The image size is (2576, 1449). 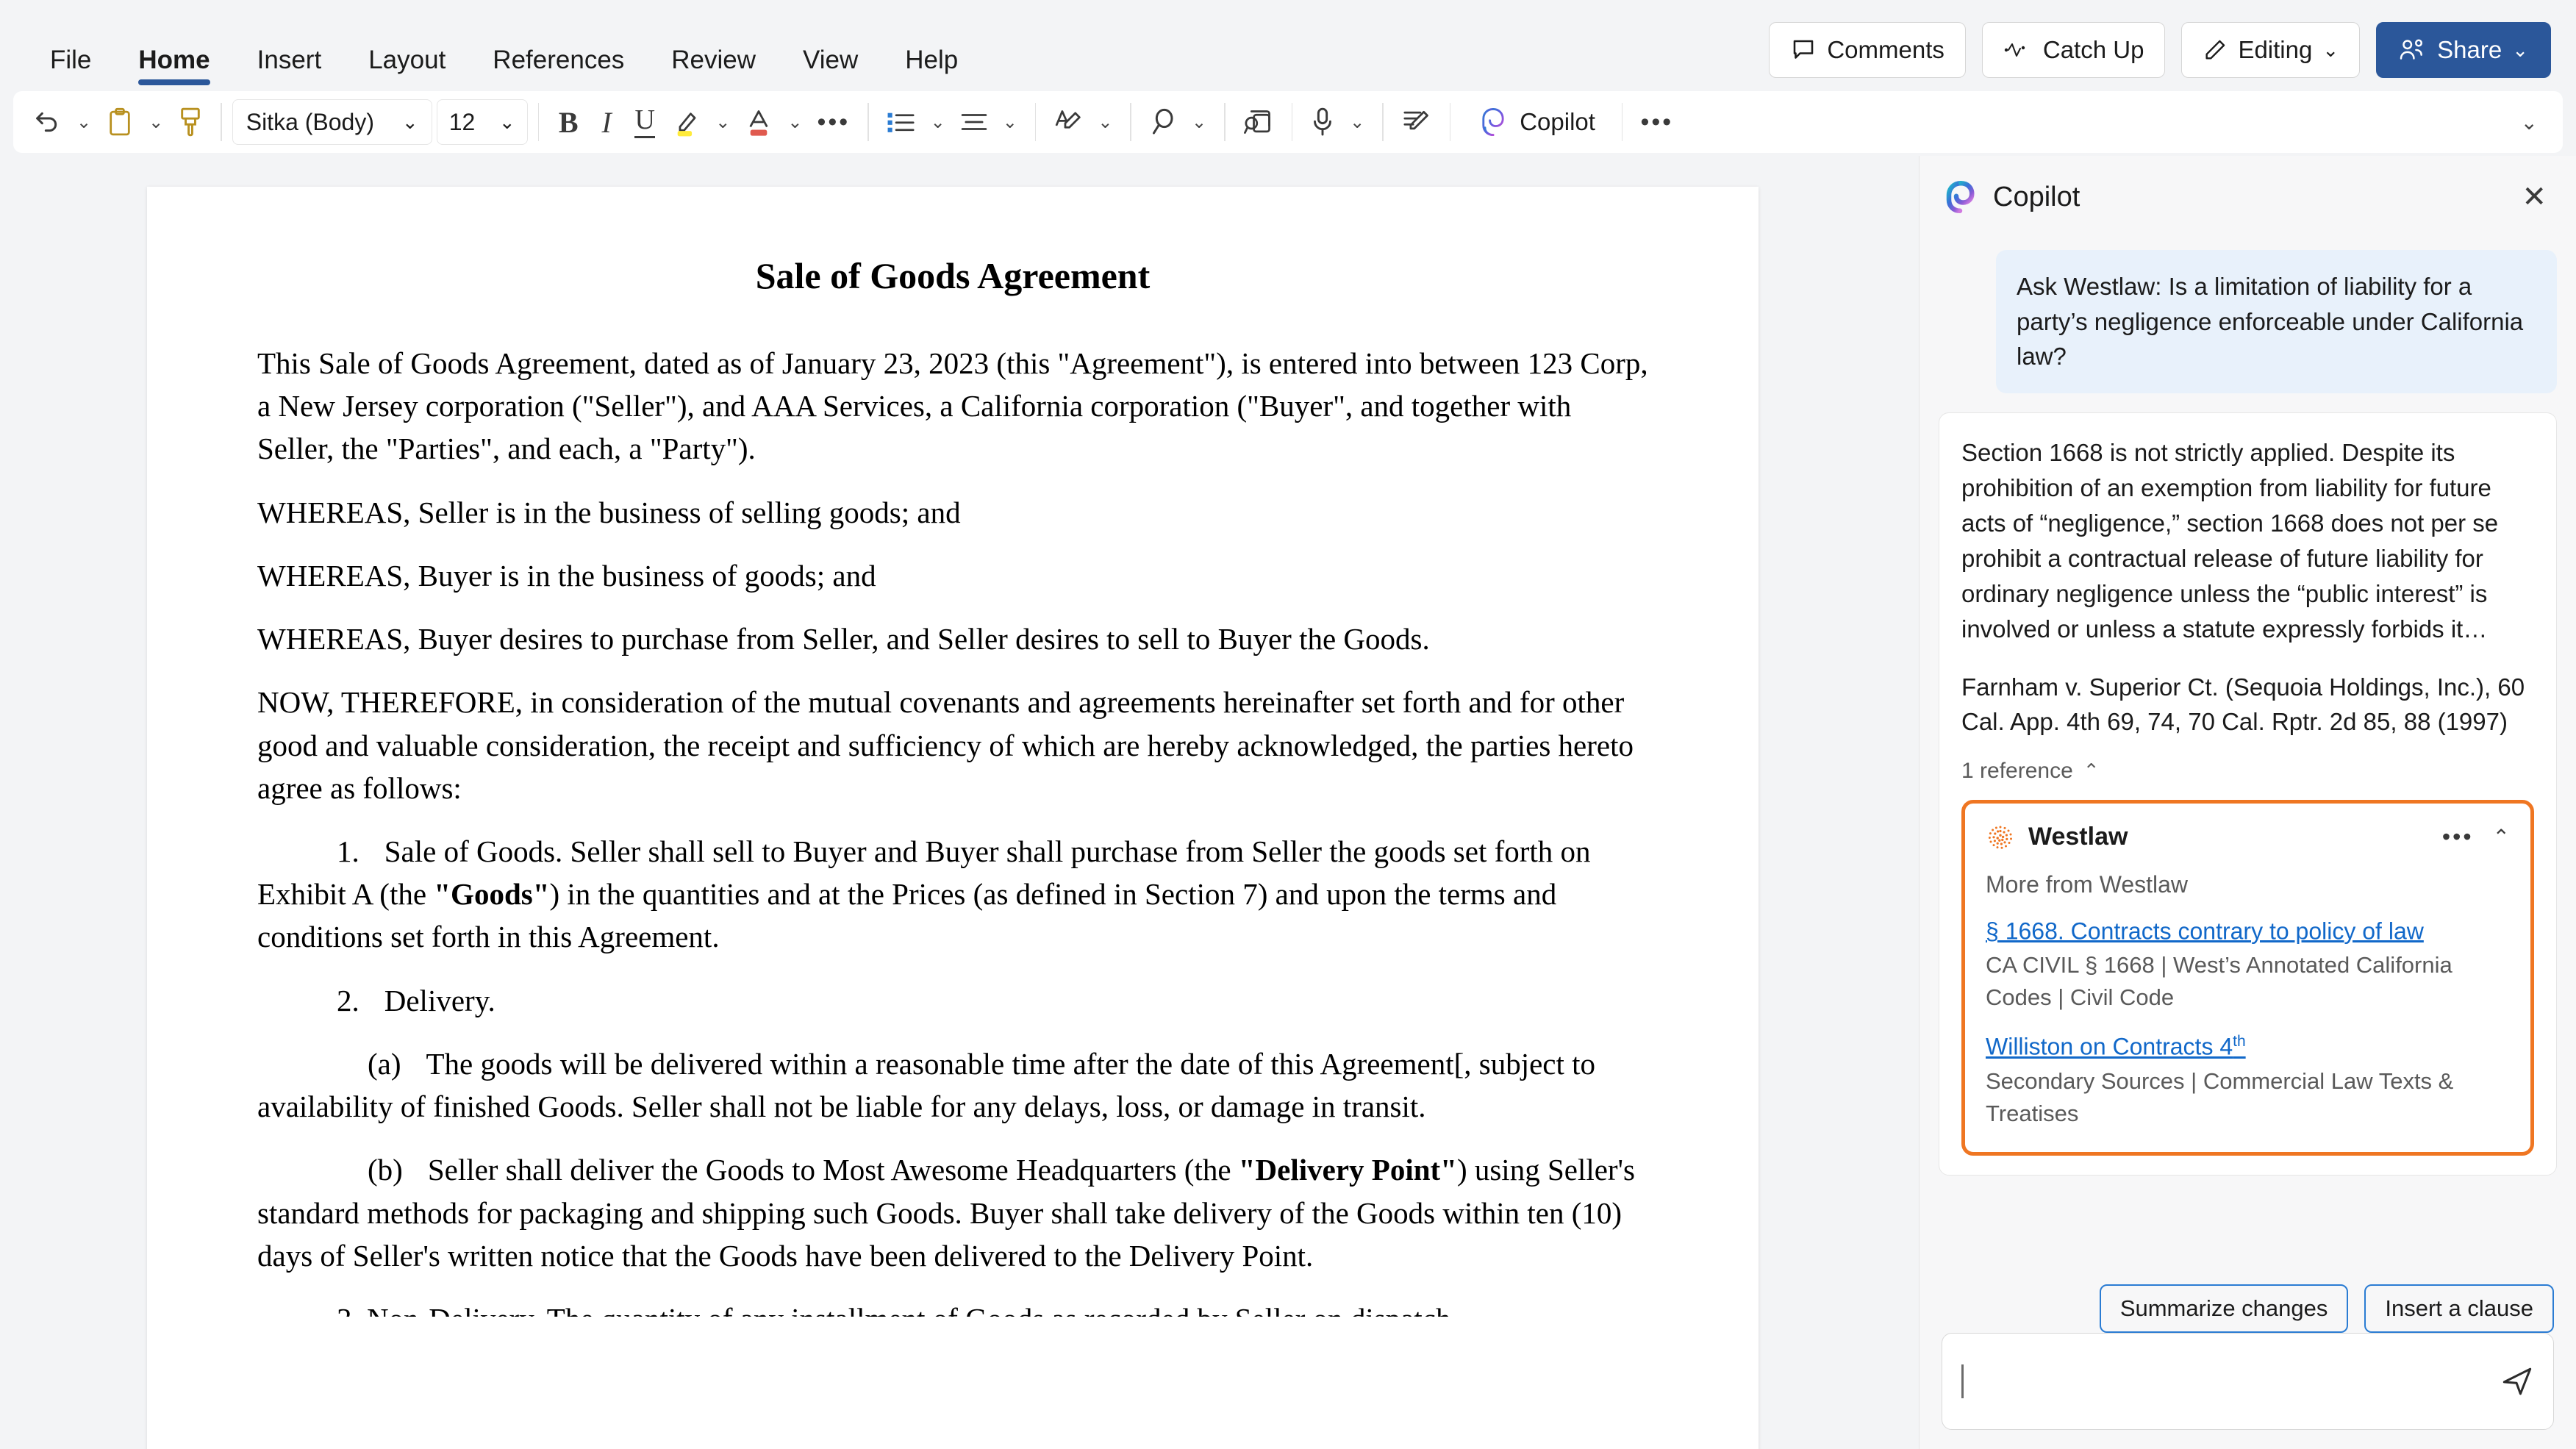 I want to click on bold-label: B, so click(x=568, y=122).